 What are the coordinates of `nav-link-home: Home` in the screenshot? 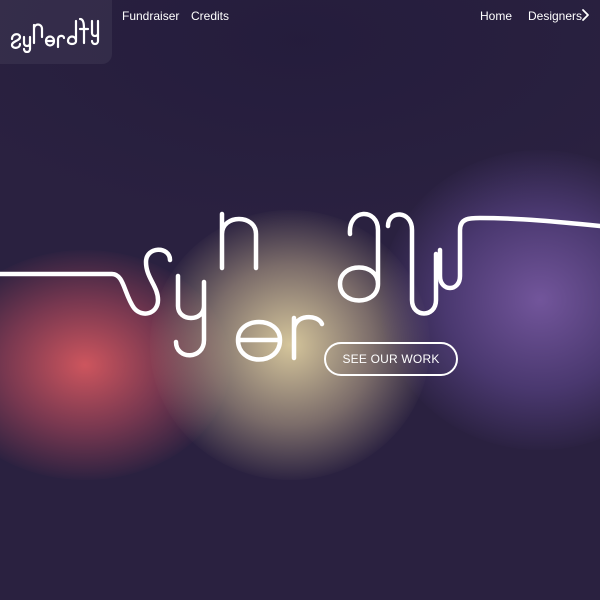 It's located at (496, 16).